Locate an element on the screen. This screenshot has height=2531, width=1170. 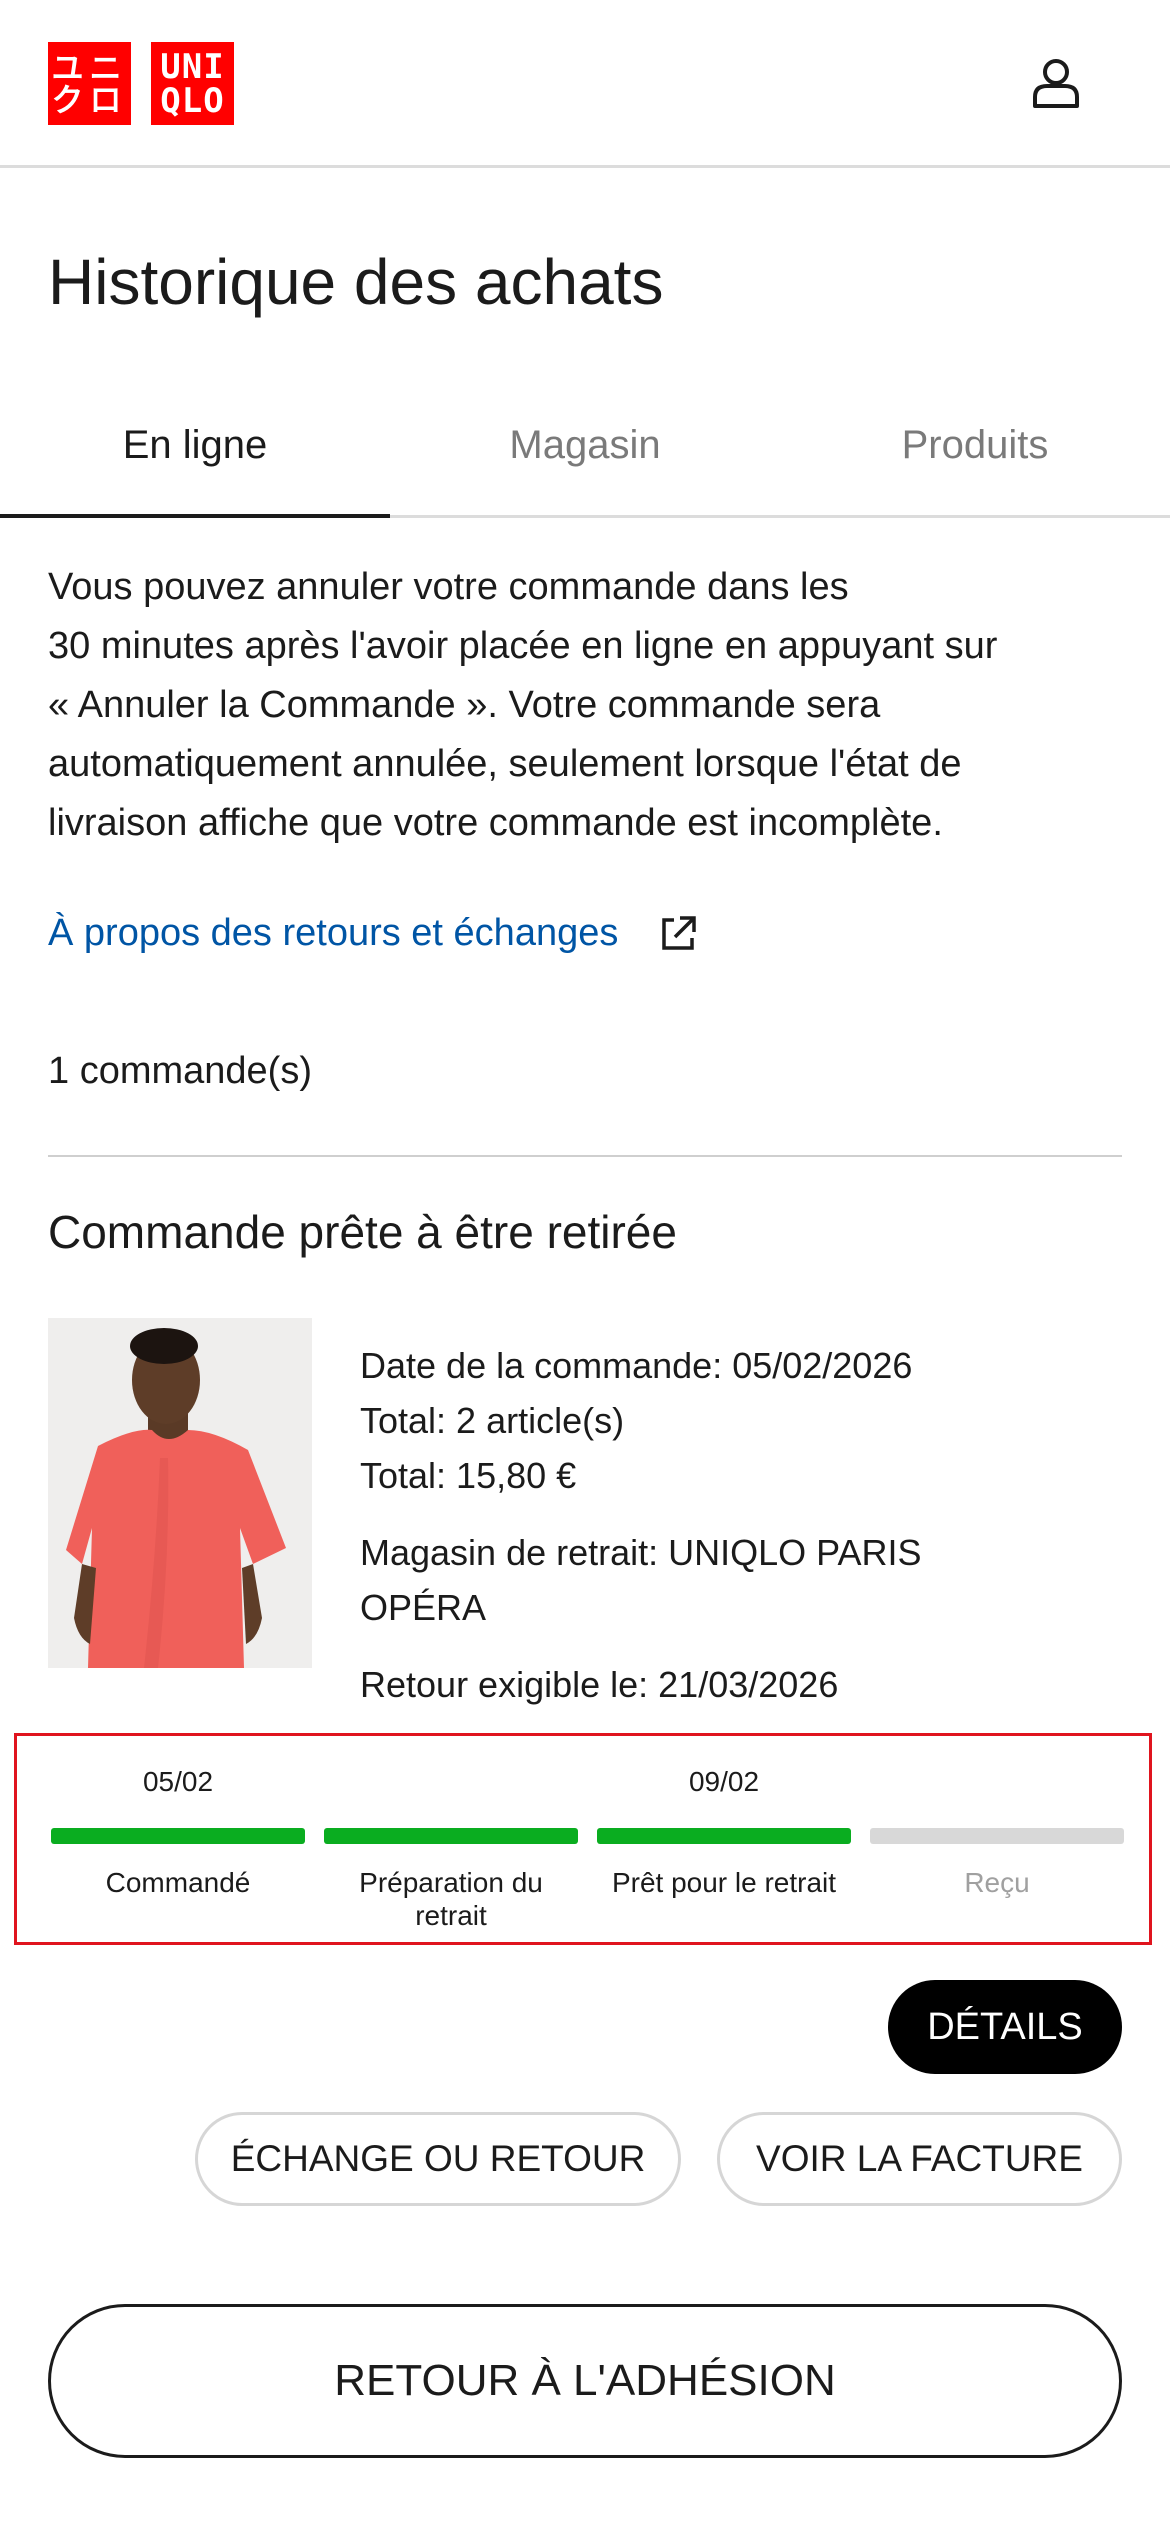
order-count: 1 commande(s) is located at coordinates (180, 1071).